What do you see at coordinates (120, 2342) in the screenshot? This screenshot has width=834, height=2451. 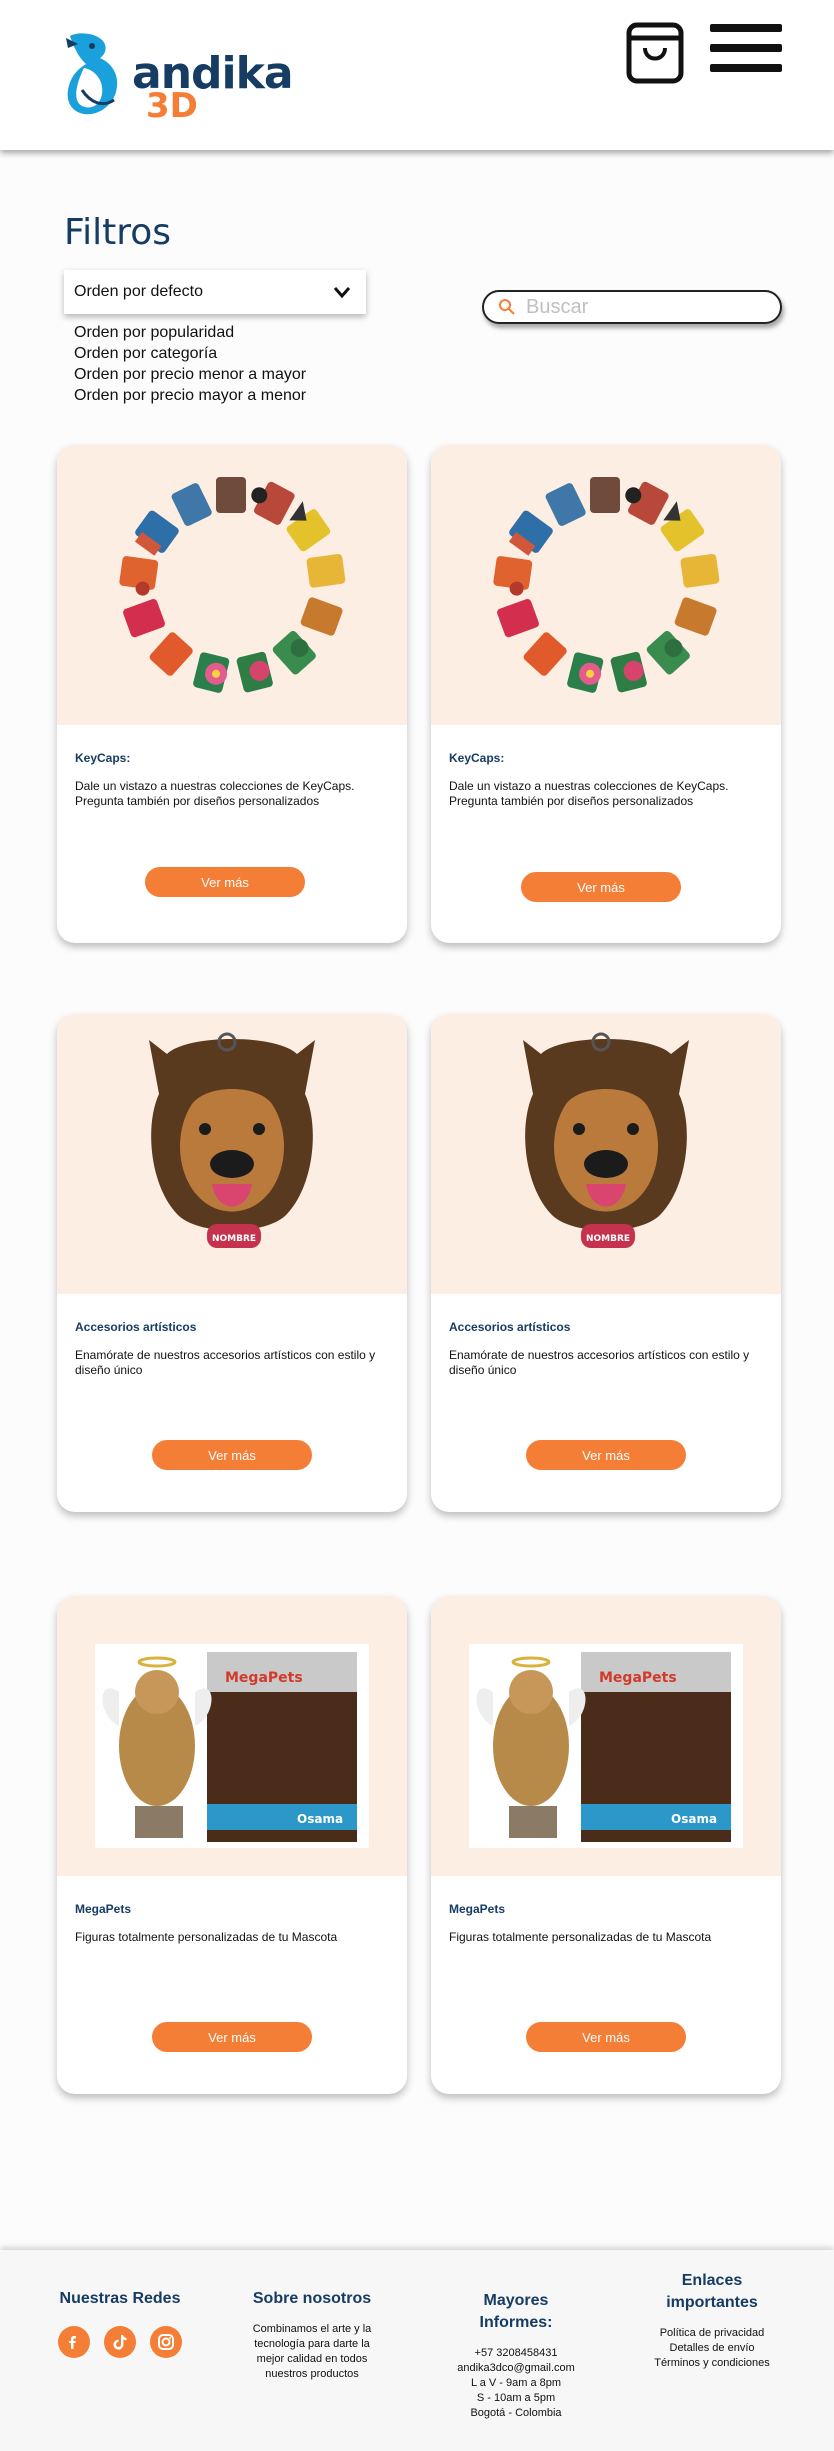 I see `tiktok-icon` at bounding box center [120, 2342].